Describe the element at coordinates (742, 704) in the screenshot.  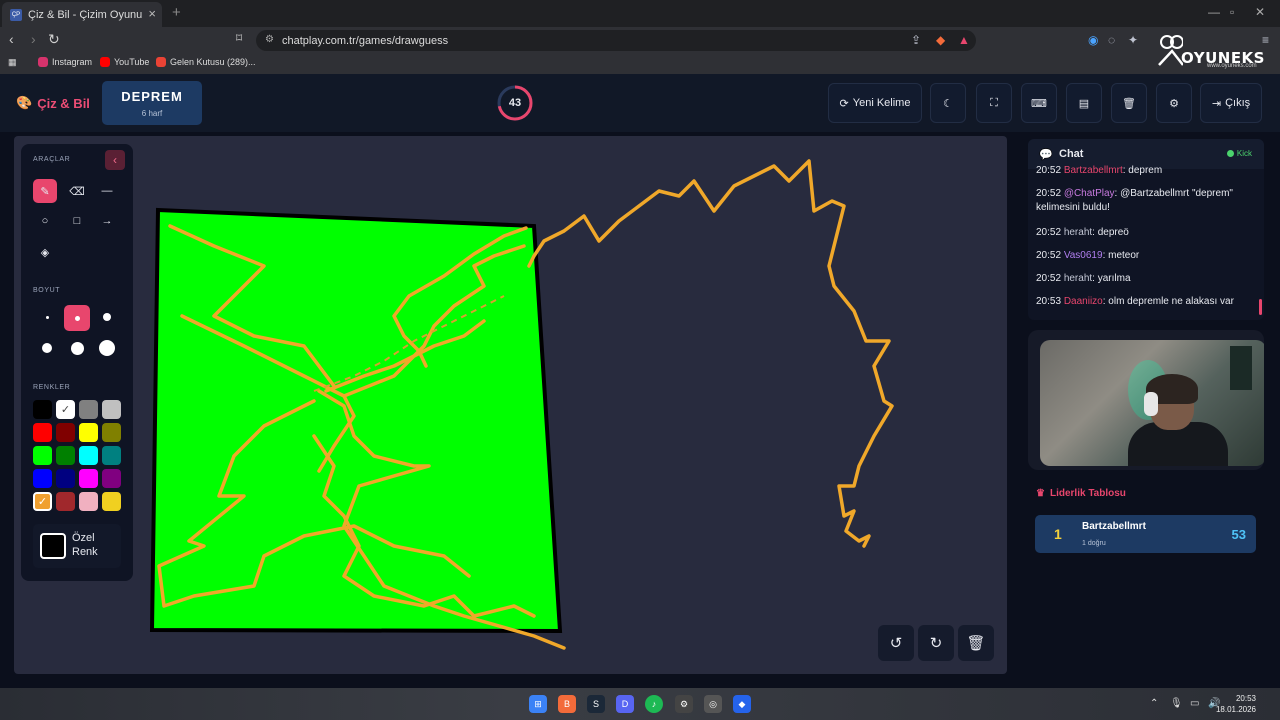
I see `app-icon: ◆` at that location.